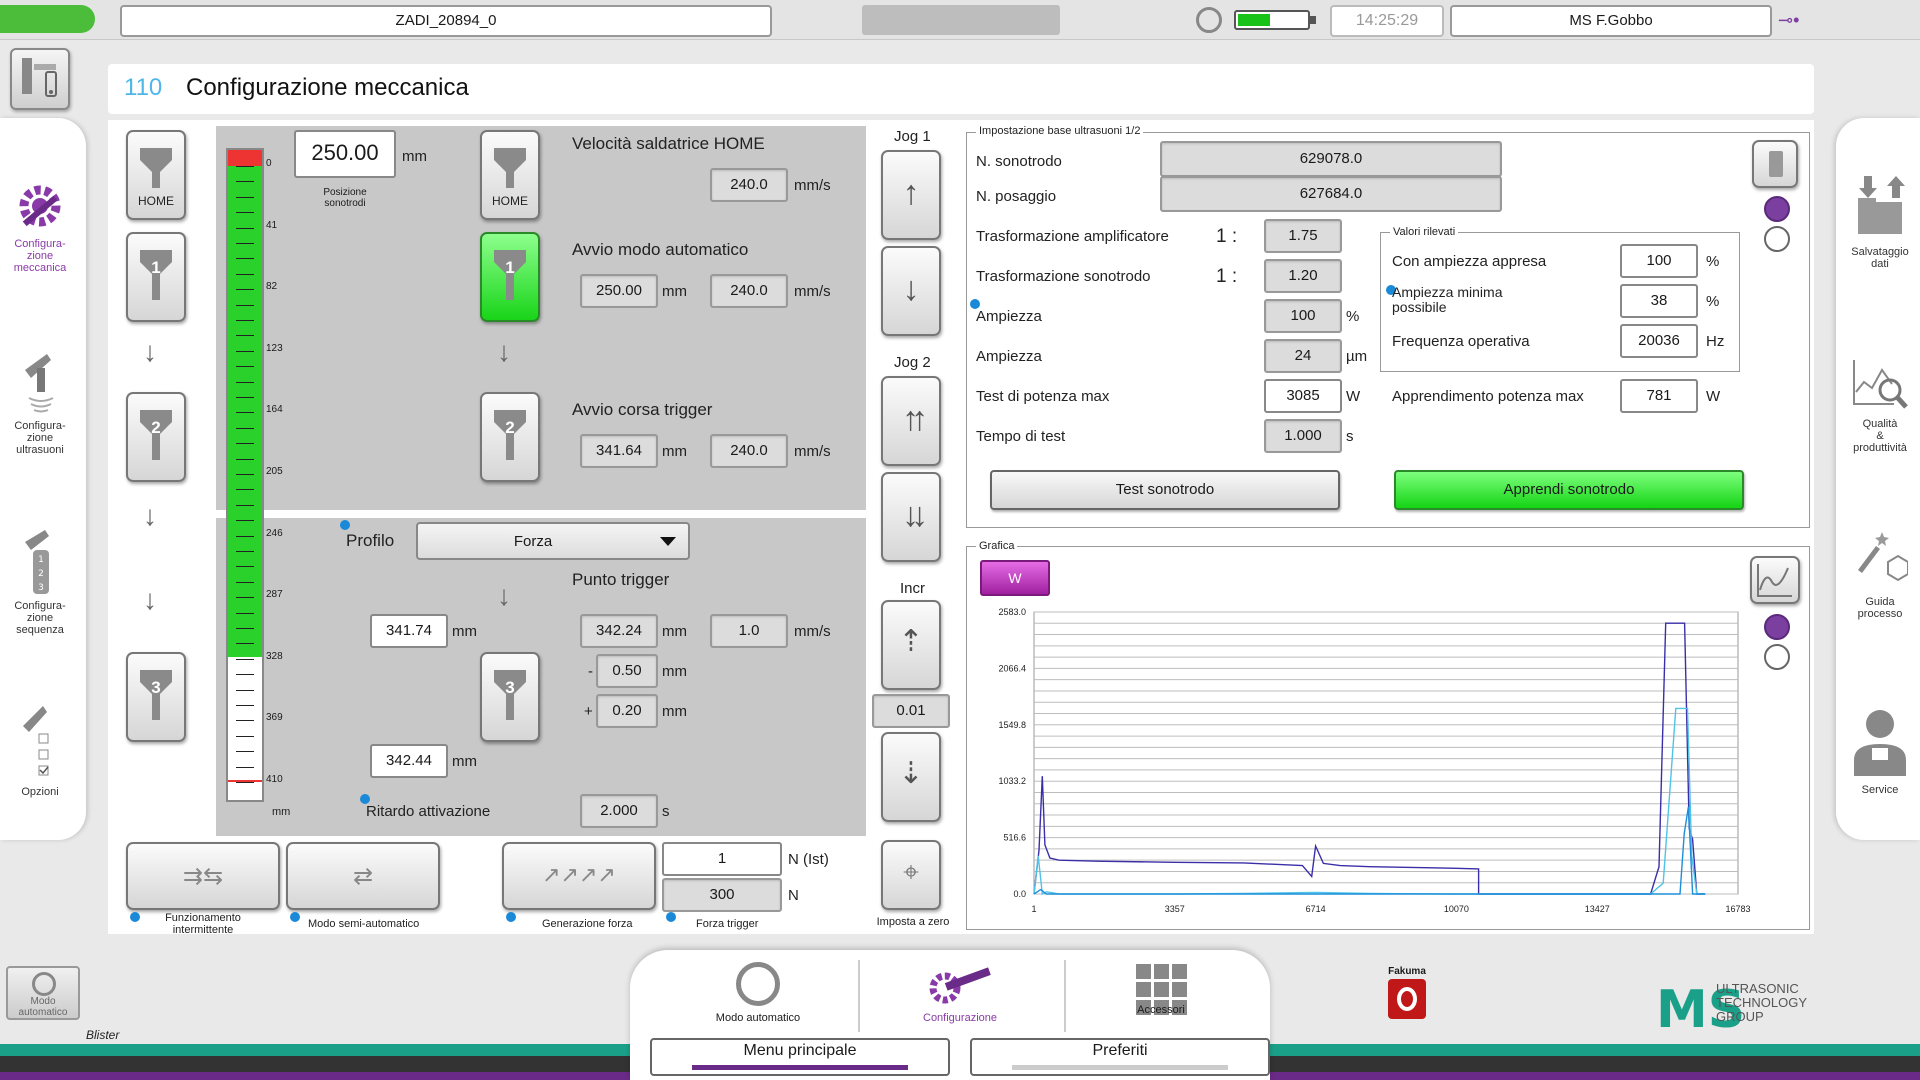 Image resolution: width=1920 pixels, height=1080 pixels. Describe the element at coordinates (674, 451) in the screenshot. I see `trigger-run-pos-unit: mm` at that location.